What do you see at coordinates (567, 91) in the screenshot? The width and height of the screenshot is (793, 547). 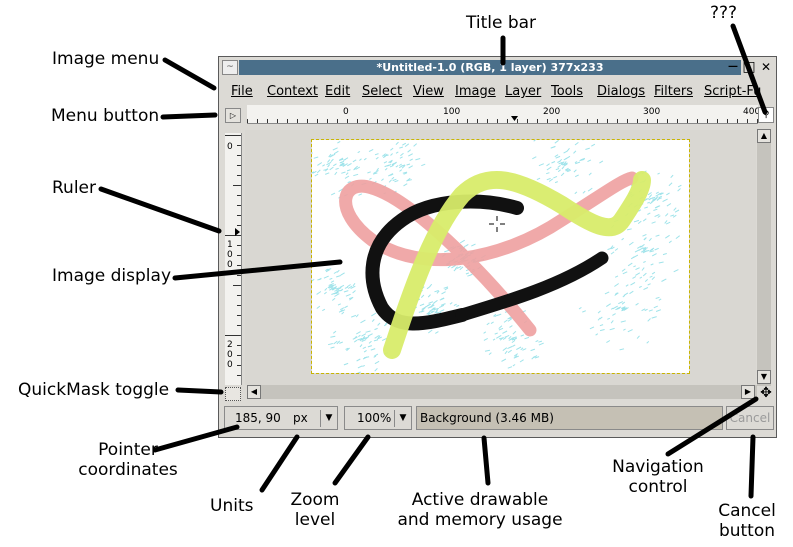 I see `menu-tools: Tools` at bounding box center [567, 91].